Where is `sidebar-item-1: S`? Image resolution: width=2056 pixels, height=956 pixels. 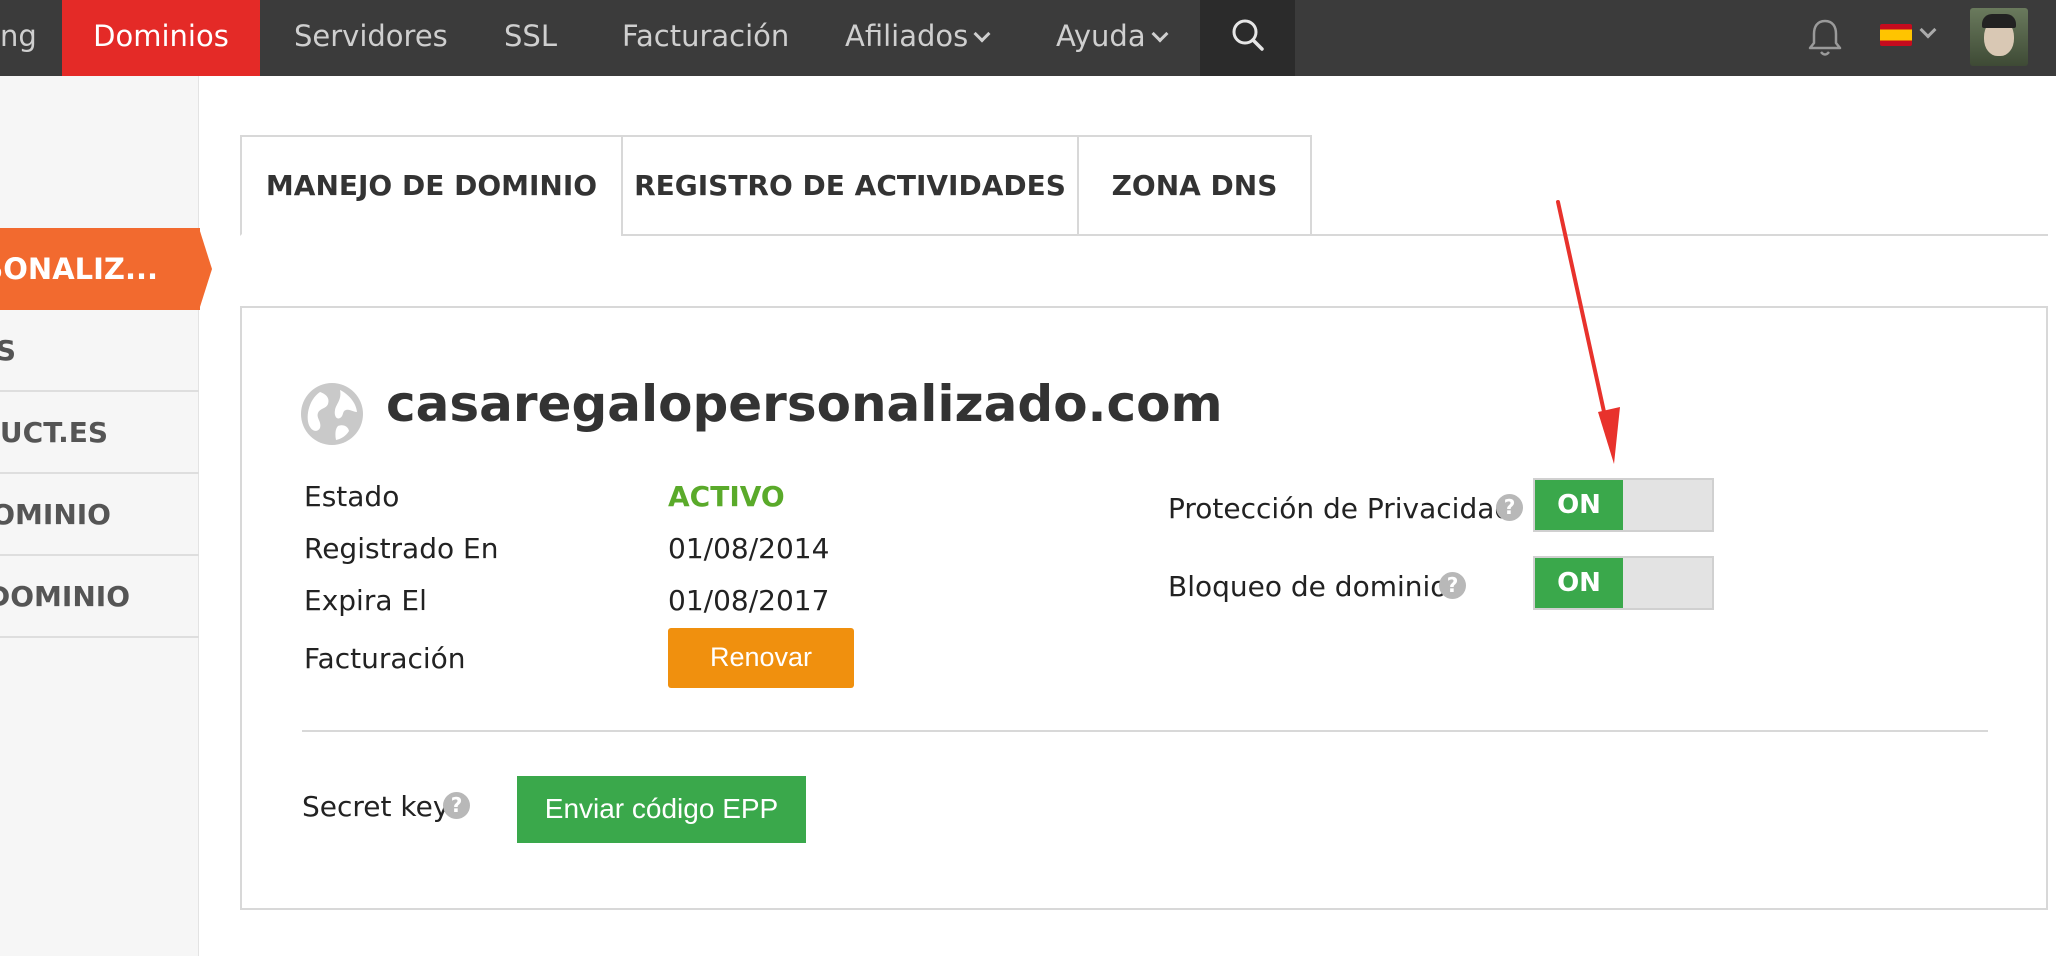
sidebar-item-1: S is located at coordinates (99, 351).